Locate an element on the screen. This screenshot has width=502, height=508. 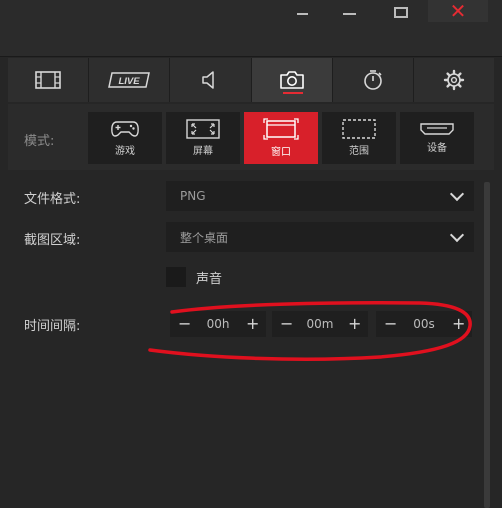
capture-area-label: 截图区域: is located at coordinates (52, 240).